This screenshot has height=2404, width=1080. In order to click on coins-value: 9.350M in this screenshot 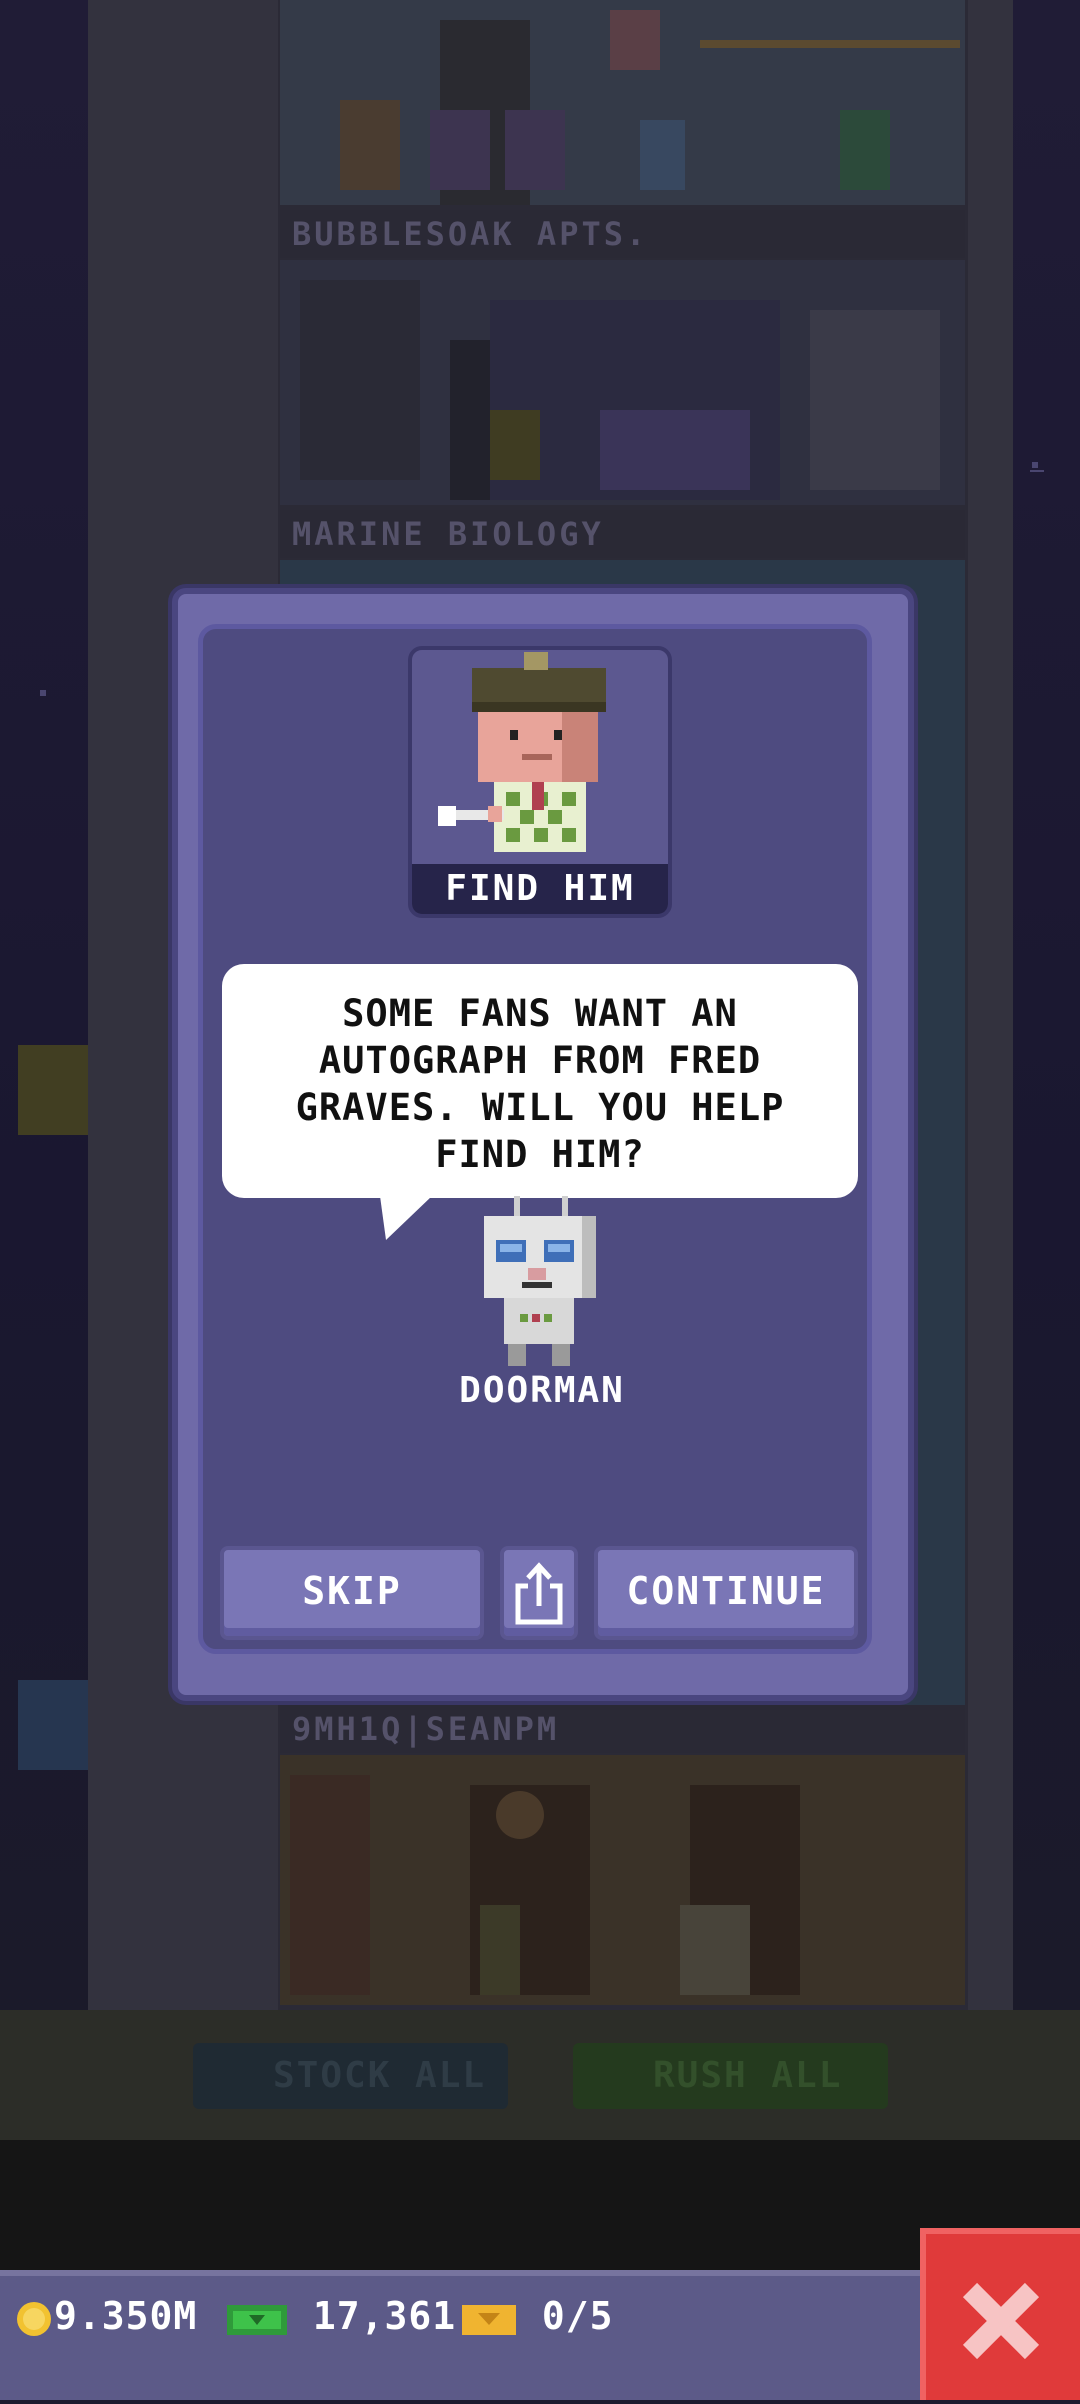, I will do `click(126, 2316)`.